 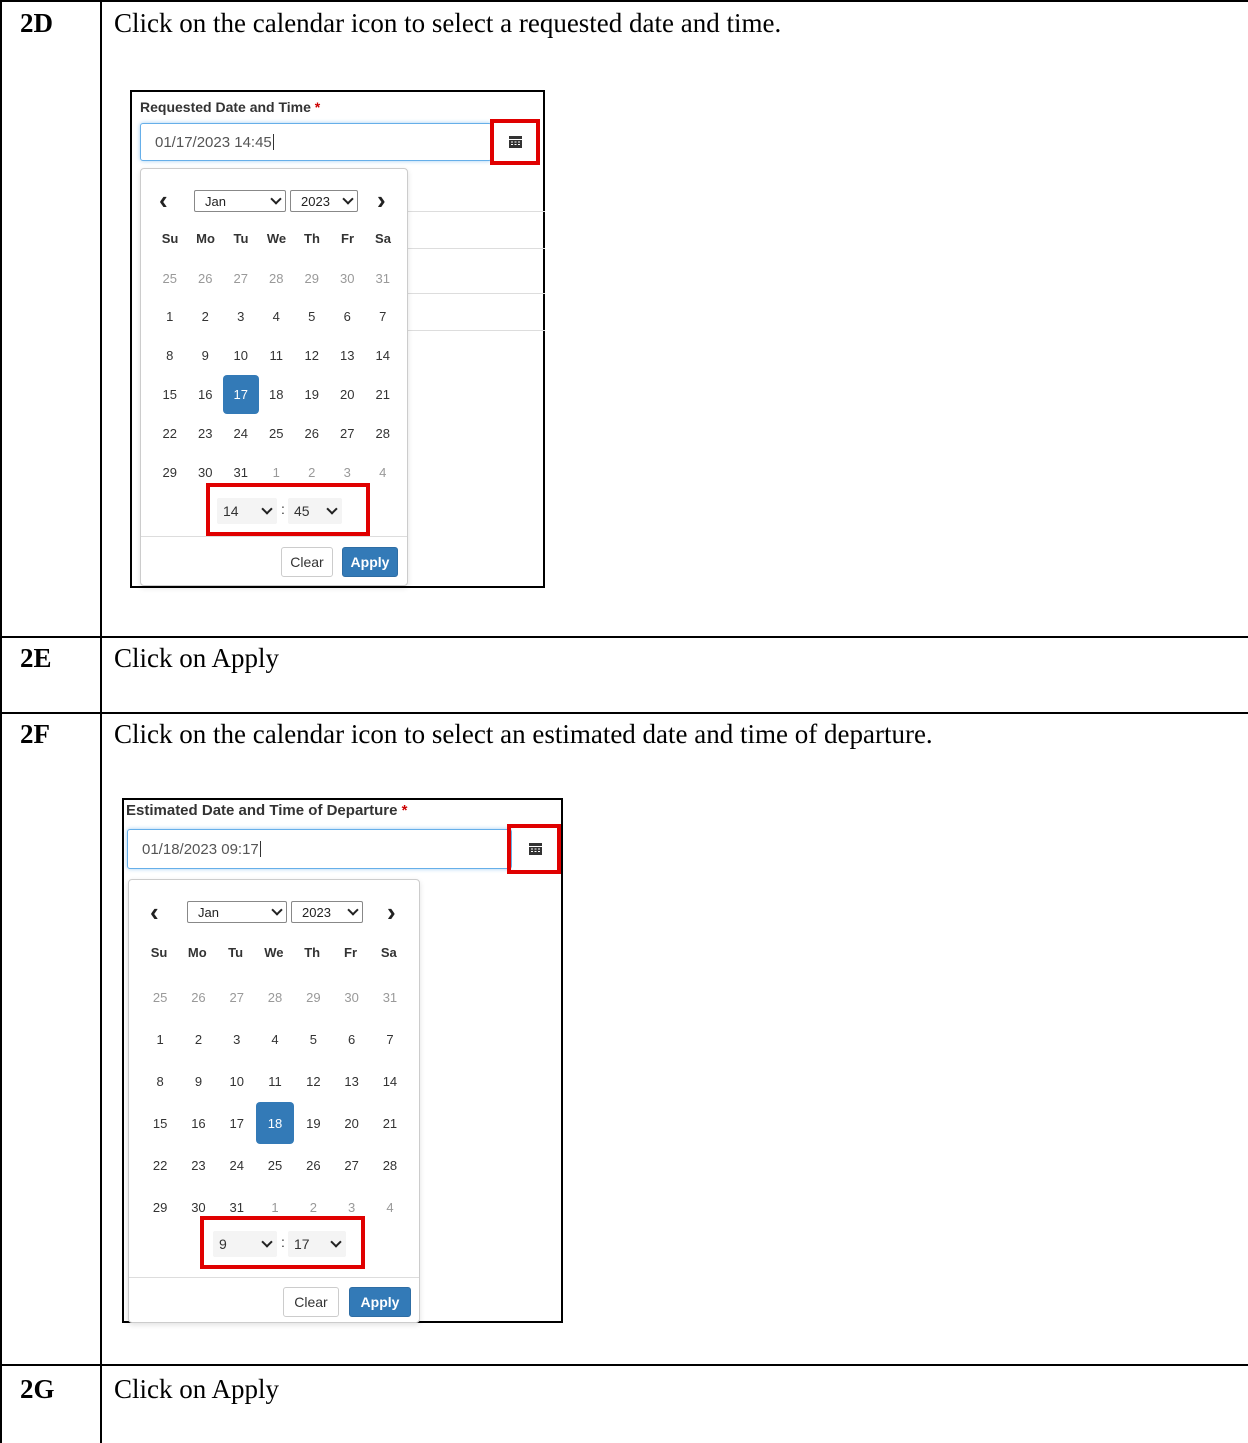 What do you see at coordinates (237, 1123) in the screenshot?
I see `day-cell: 17` at bounding box center [237, 1123].